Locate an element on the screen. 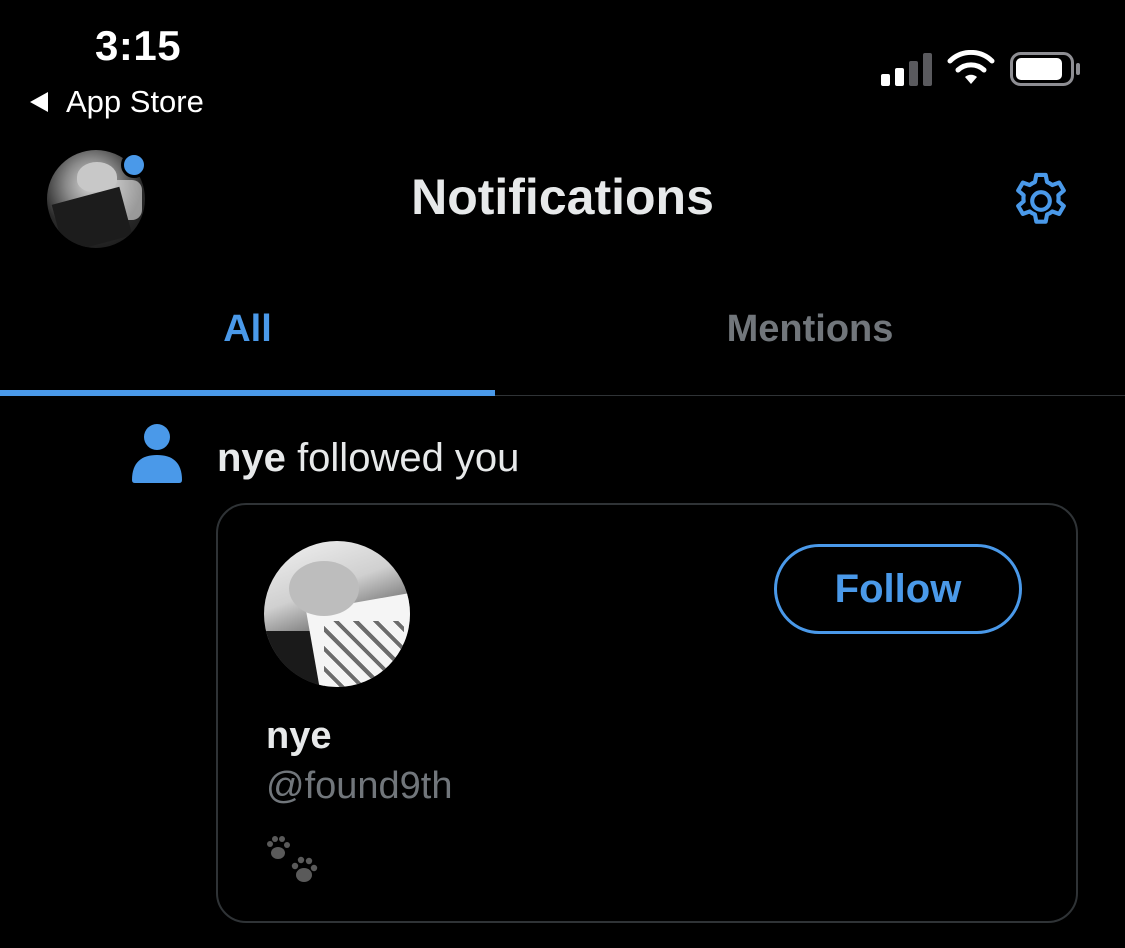 The height and width of the screenshot is (948, 1125). notification-text: nye followed you is located at coordinates (368, 458).